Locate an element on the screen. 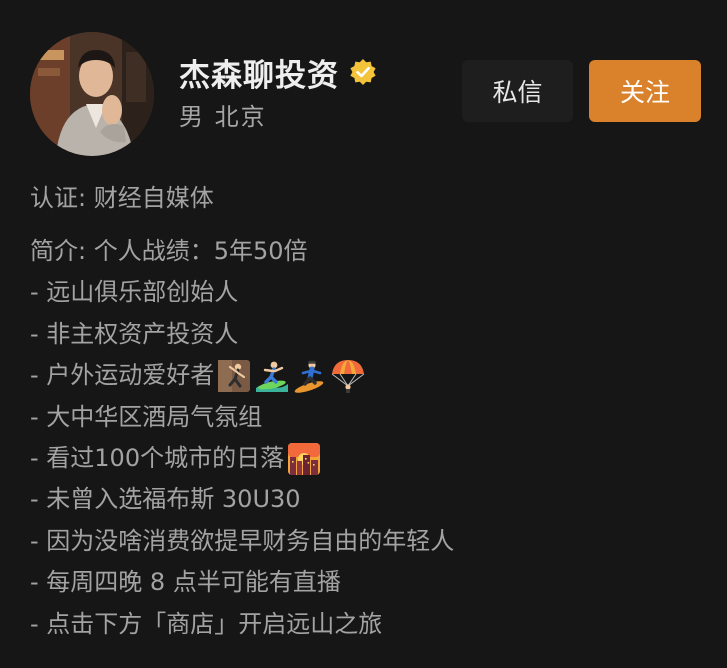 The height and width of the screenshot is (668, 727). certification-text: 认证: 财经自媒体 is located at coordinates (122, 198).